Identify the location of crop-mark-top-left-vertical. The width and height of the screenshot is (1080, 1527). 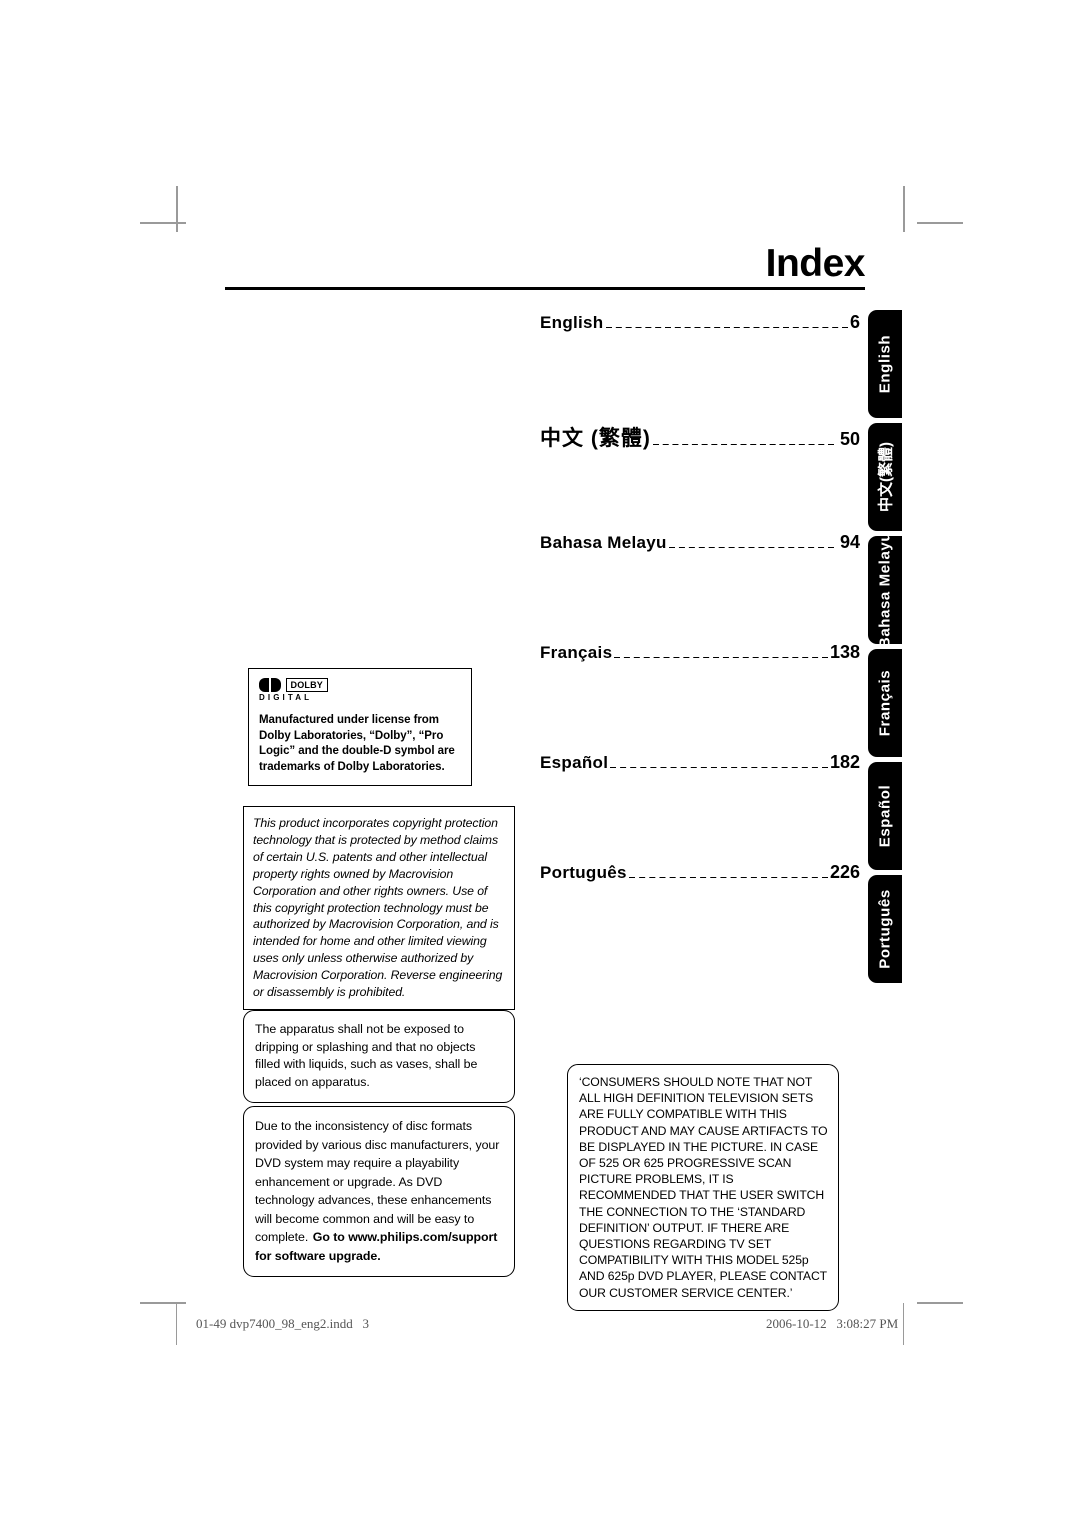
(177, 209).